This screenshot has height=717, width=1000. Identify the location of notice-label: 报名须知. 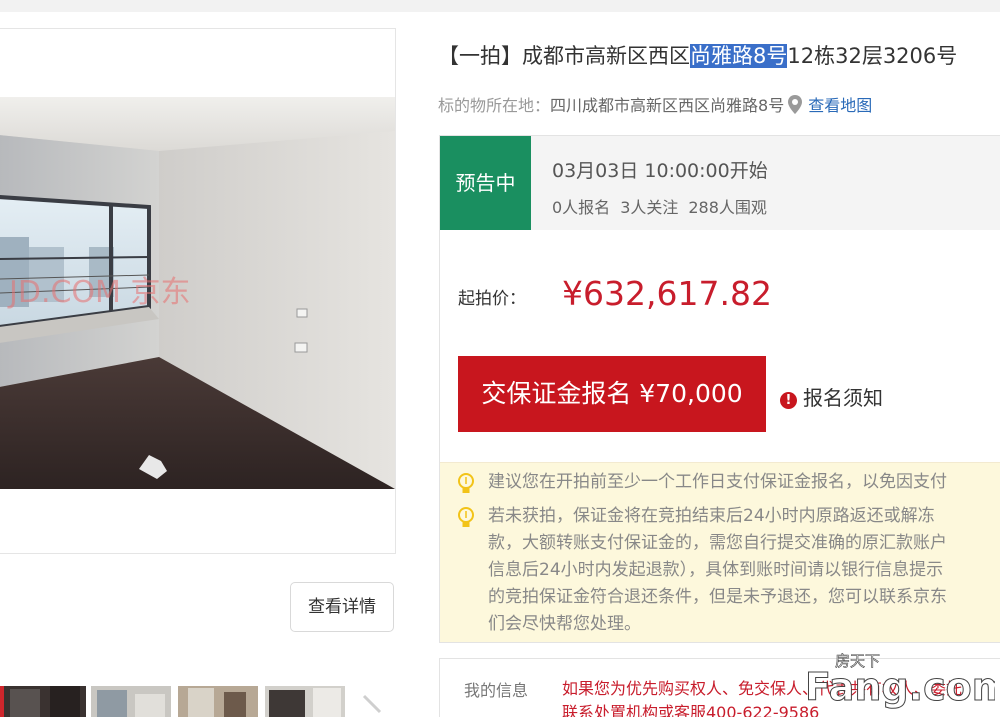
(843, 398).